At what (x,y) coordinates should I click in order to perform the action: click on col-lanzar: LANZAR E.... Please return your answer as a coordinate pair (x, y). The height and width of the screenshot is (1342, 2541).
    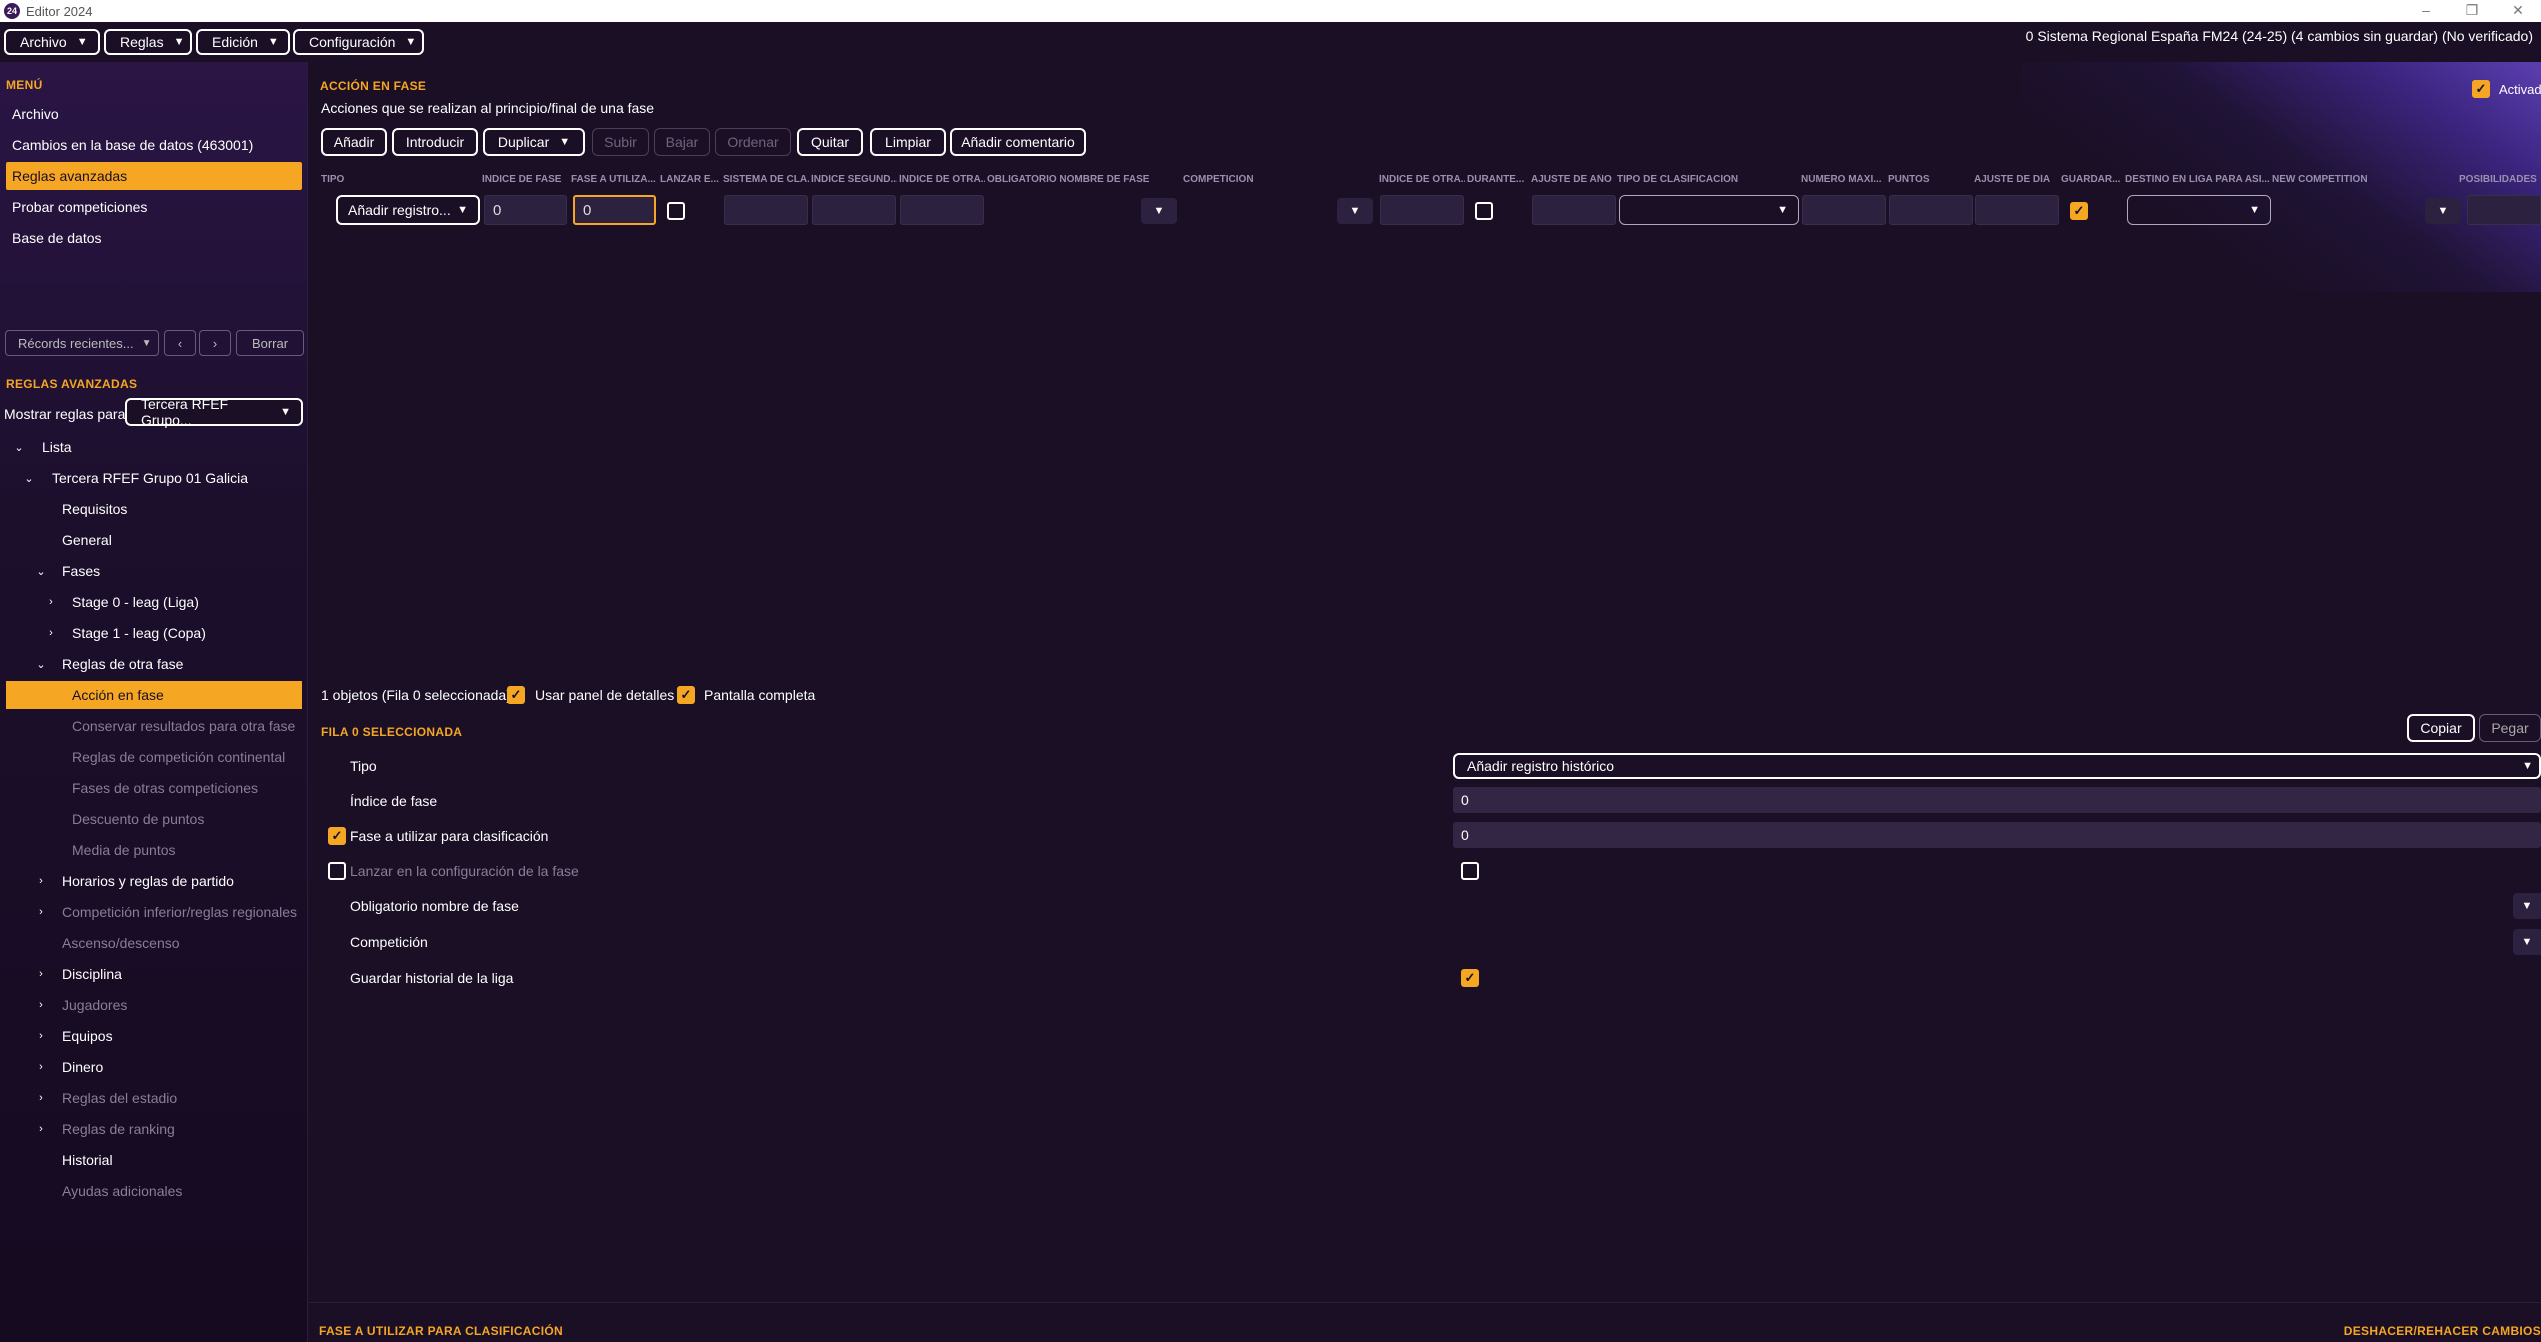
    Looking at the image, I should click on (691, 179).